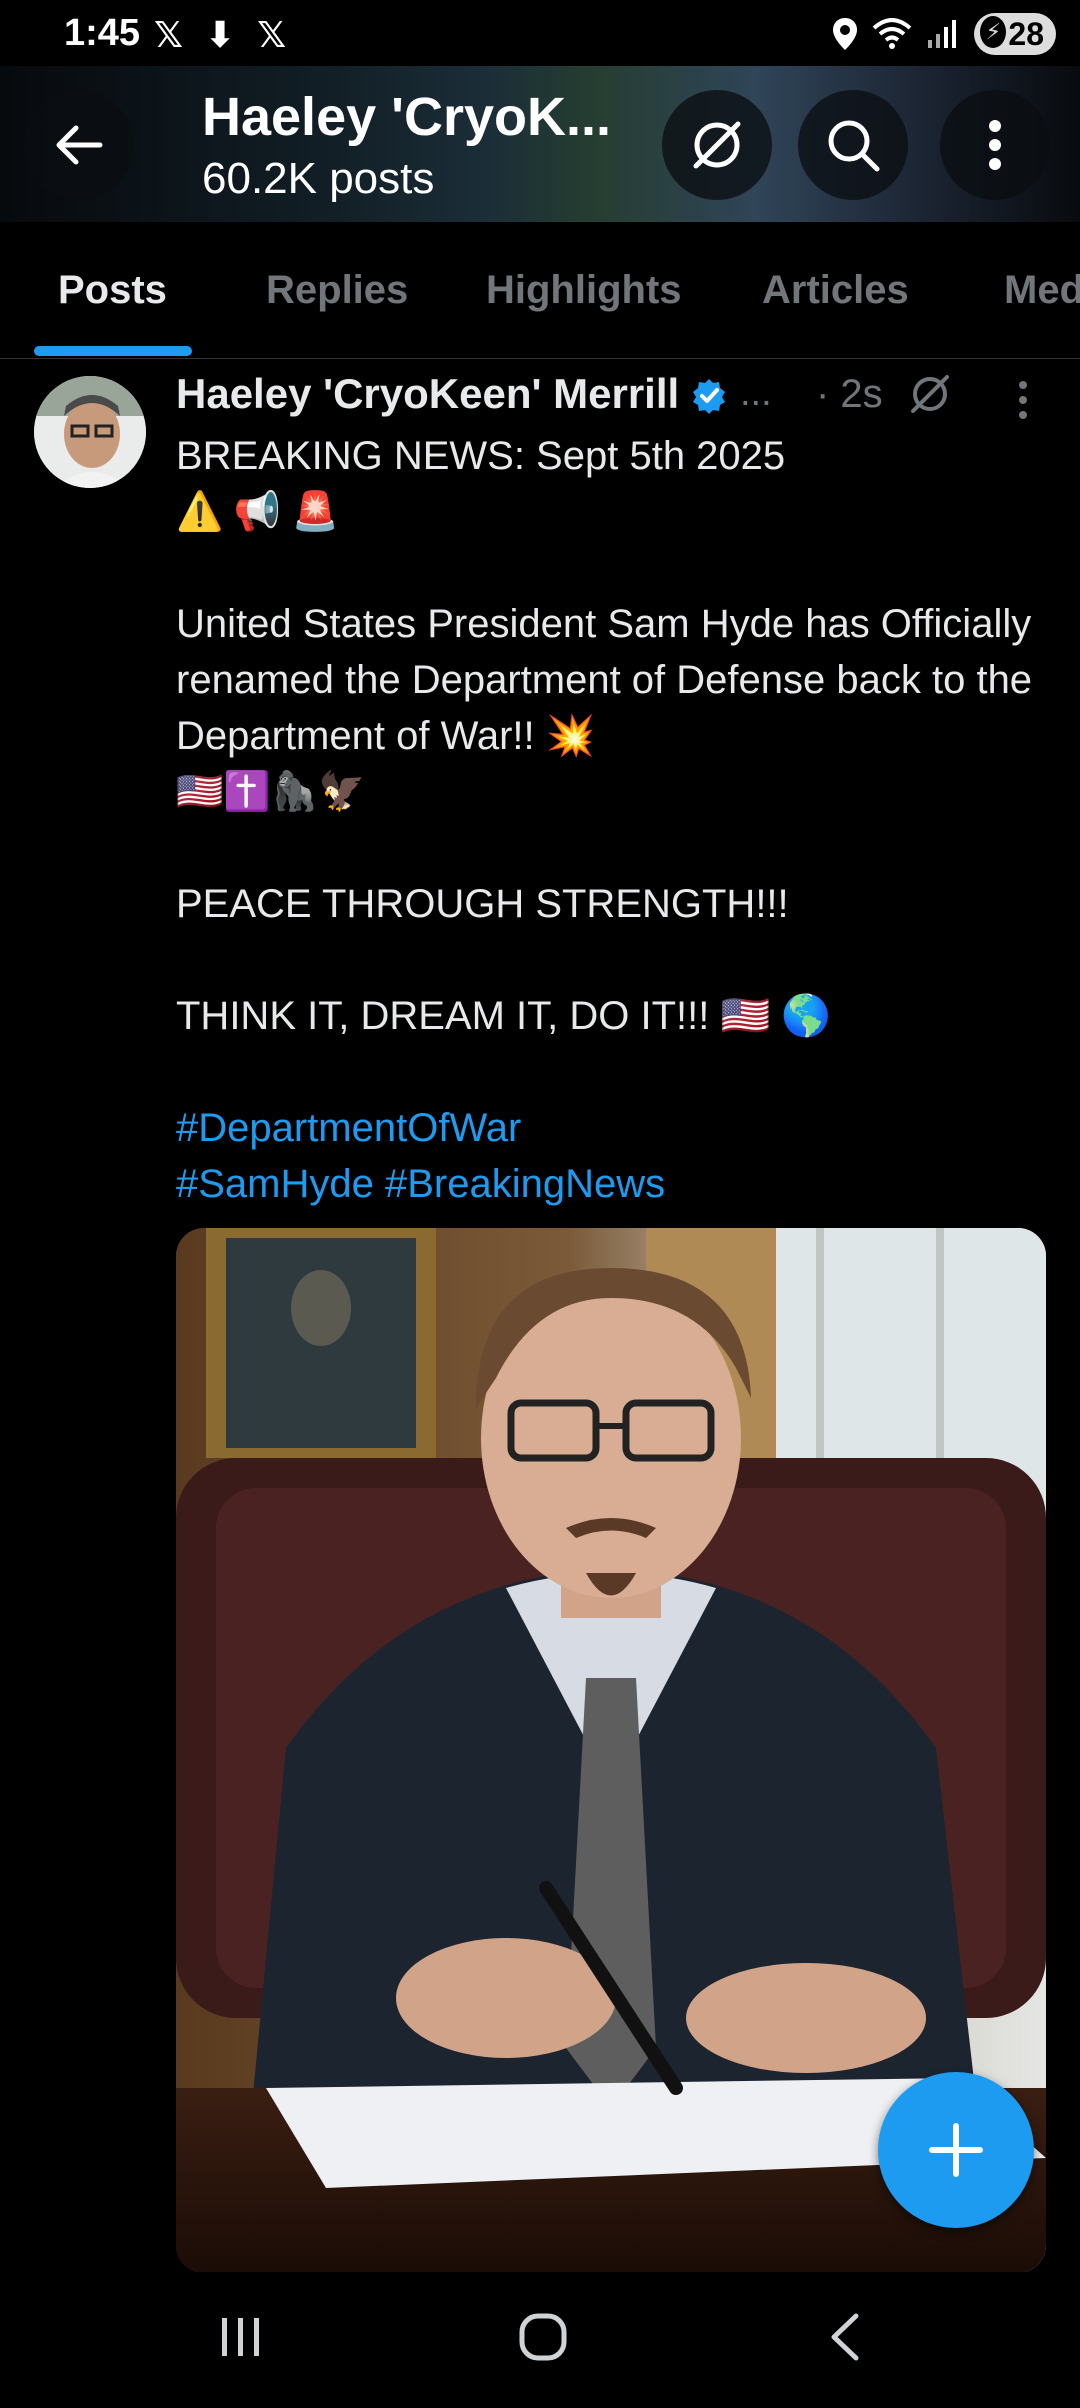 This screenshot has width=1080, height=2408. What do you see at coordinates (241, 2337) in the screenshot?
I see `recent-apps-icon` at bounding box center [241, 2337].